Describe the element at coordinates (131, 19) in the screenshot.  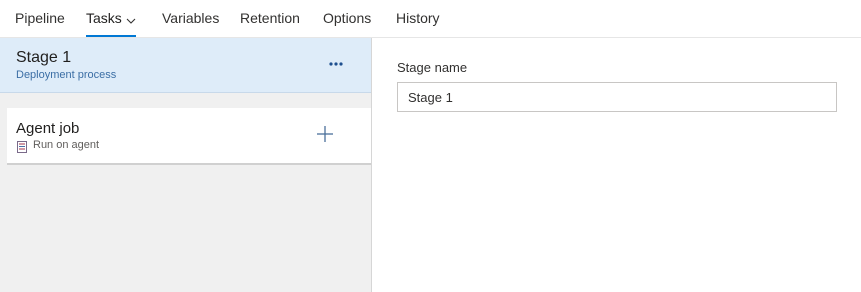
I see `chevron-down-icon` at that location.